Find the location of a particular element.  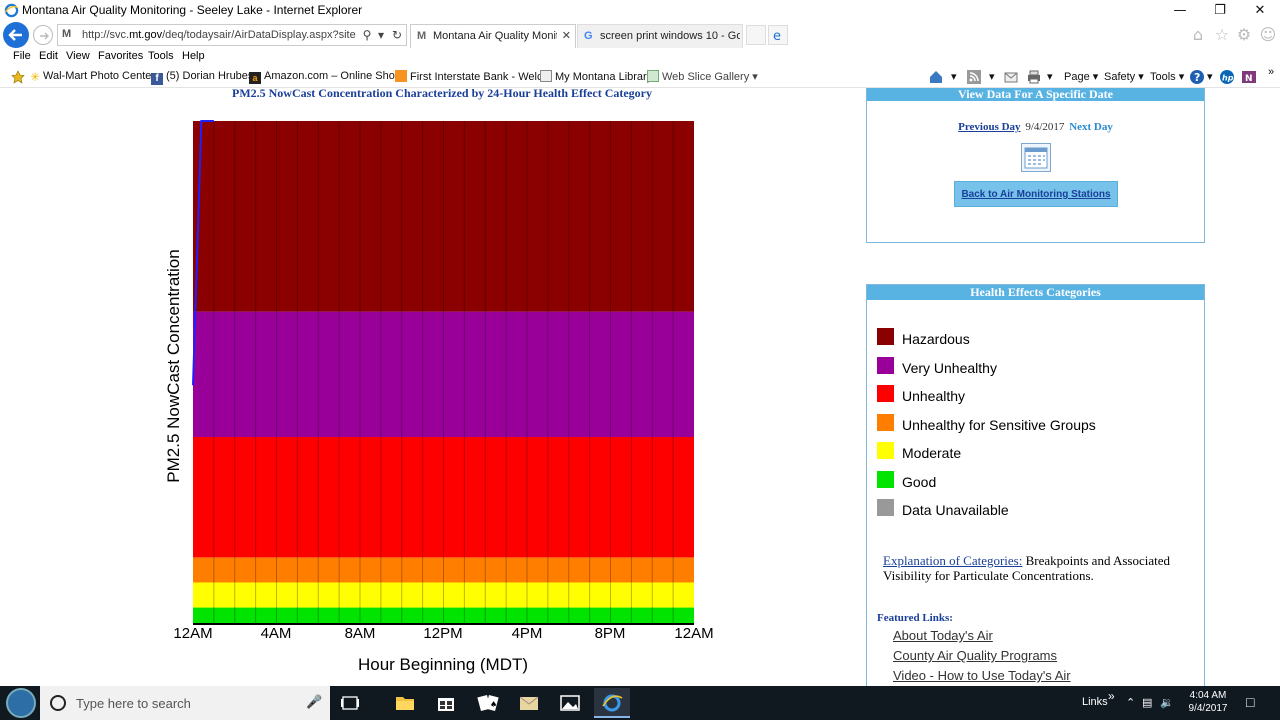

explanation-of-categories-link: Explanation of Categories: is located at coordinates (952, 560).